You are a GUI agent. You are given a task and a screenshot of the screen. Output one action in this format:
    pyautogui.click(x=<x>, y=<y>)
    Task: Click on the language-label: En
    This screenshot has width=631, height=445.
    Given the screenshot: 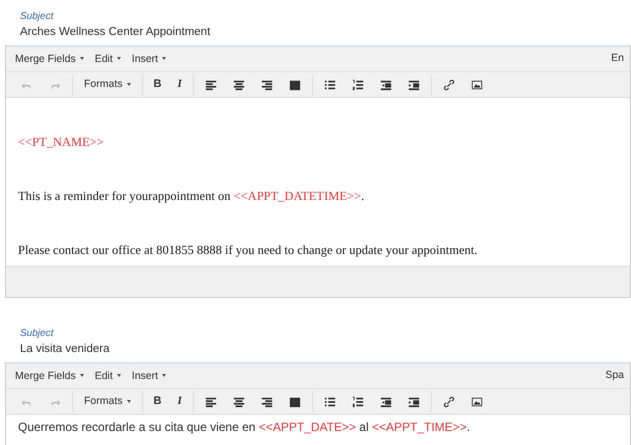 What is the action you would take?
    pyautogui.click(x=617, y=58)
    